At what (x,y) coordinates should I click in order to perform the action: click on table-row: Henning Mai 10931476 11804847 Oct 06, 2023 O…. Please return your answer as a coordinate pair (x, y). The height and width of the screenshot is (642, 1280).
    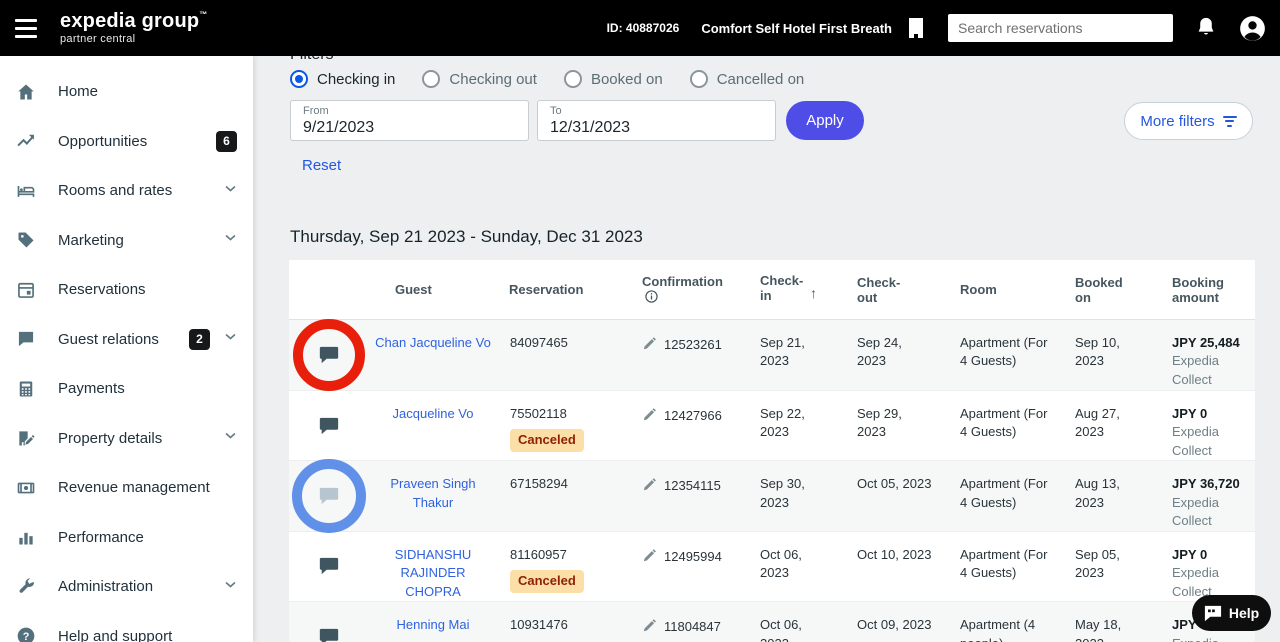
    Looking at the image, I should click on (772, 621).